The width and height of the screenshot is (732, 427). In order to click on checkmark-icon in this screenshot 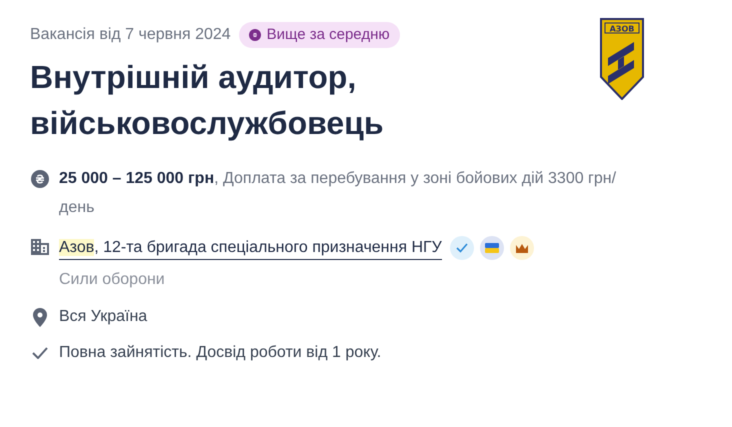, I will do `click(40, 353)`.